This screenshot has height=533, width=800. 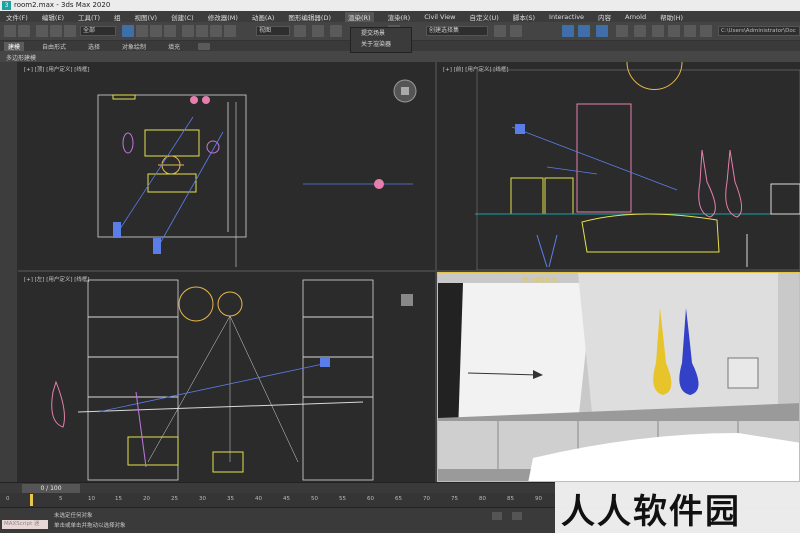 What do you see at coordinates (21, 58) in the screenshot?
I see `ribbon-panel-label: 多边形建模` at bounding box center [21, 58].